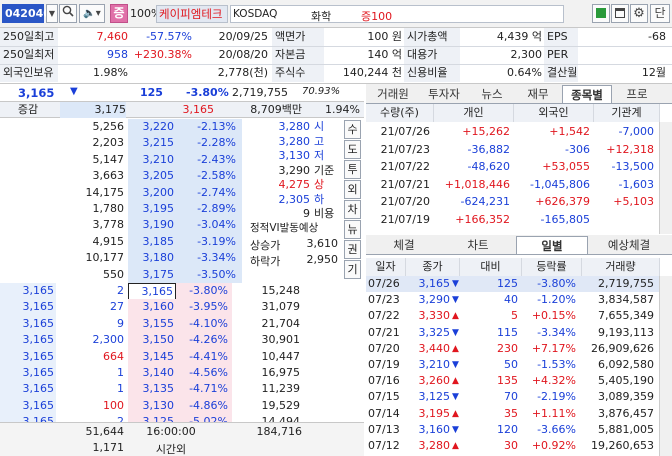 Image resolution: width=672 pixels, height=456 pixels. I want to click on daily-row: 07/13 3,160 ▼ 120 -3.66% 5,881,005, so click(513, 430).